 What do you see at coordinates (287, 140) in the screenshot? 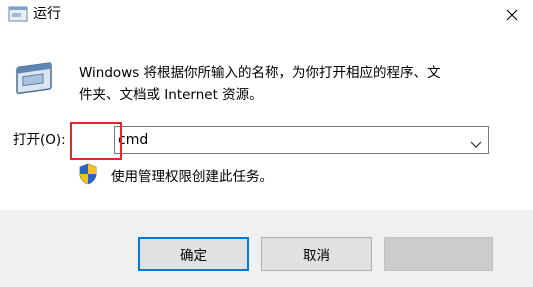
I see `open-input` at bounding box center [287, 140].